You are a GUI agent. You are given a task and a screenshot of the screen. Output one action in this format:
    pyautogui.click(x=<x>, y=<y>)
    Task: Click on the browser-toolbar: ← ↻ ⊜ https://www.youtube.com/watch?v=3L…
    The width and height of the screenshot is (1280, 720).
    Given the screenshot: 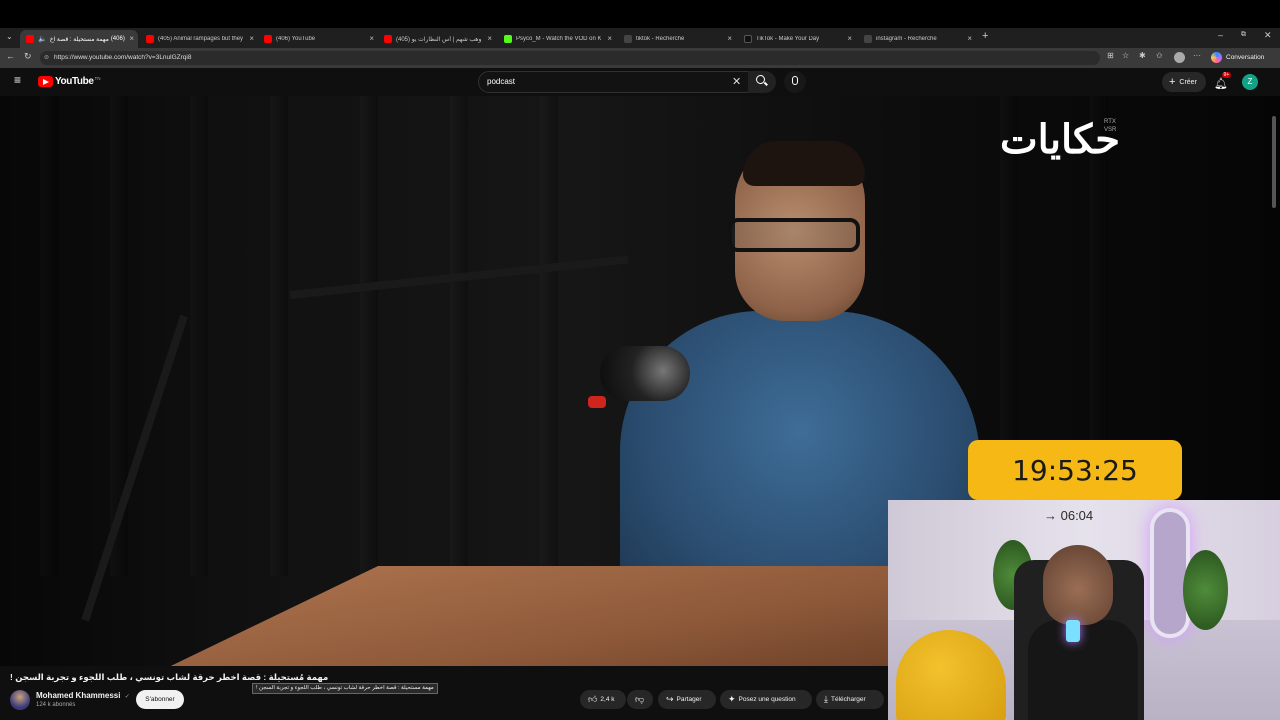 What is the action you would take?
    pyautogui.click(x=640, y=58)
    